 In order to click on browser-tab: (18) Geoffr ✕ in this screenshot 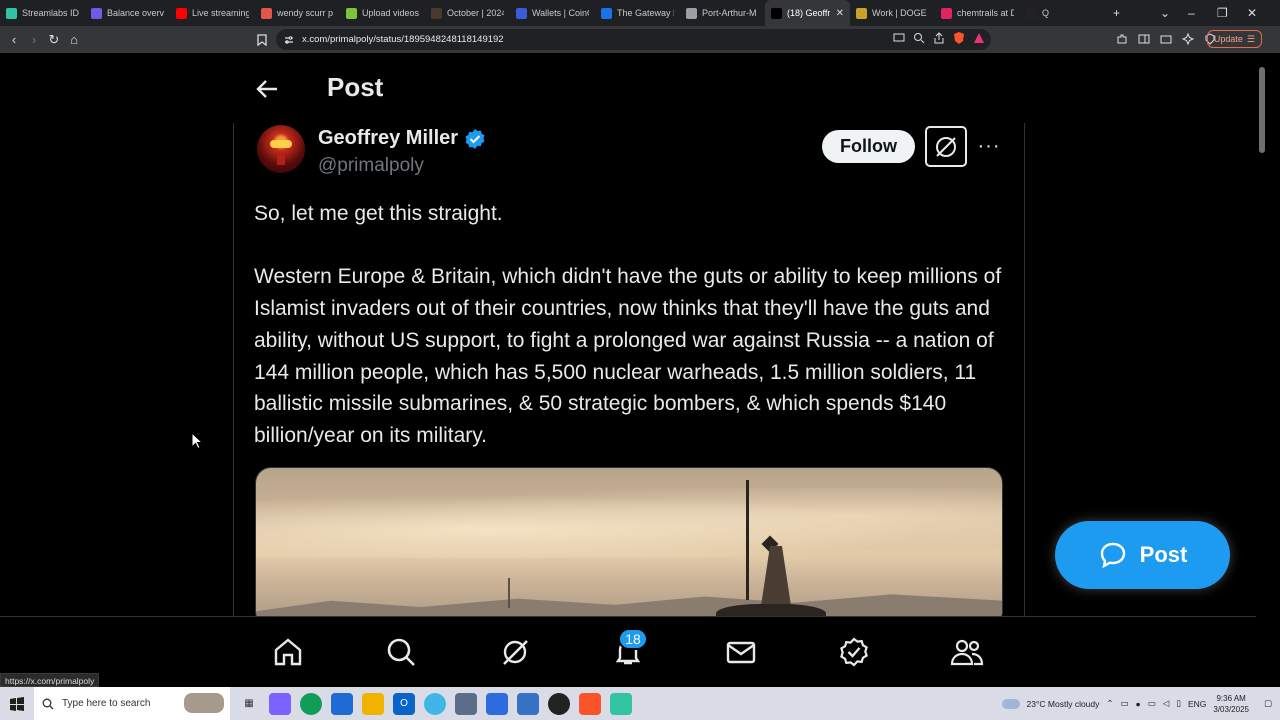, I will do `click(807, 13)`.